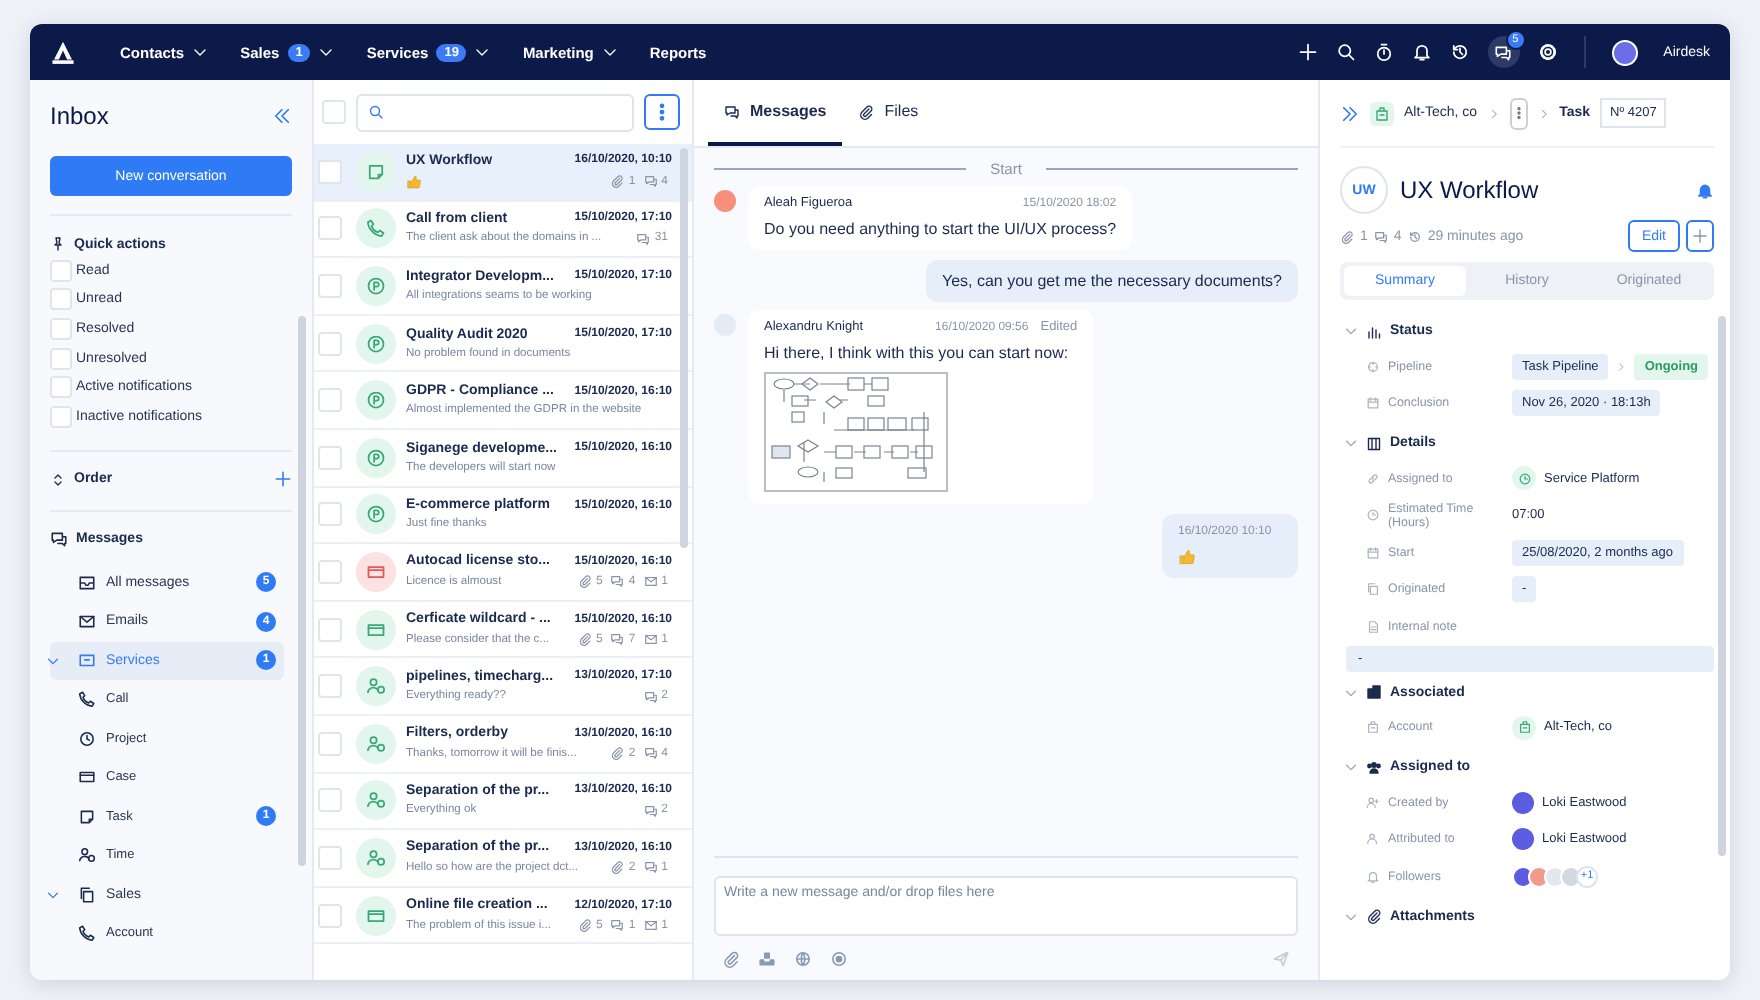 The image size is (1760, 1000). I want to click on buildings-icon, so click(1374, 692).